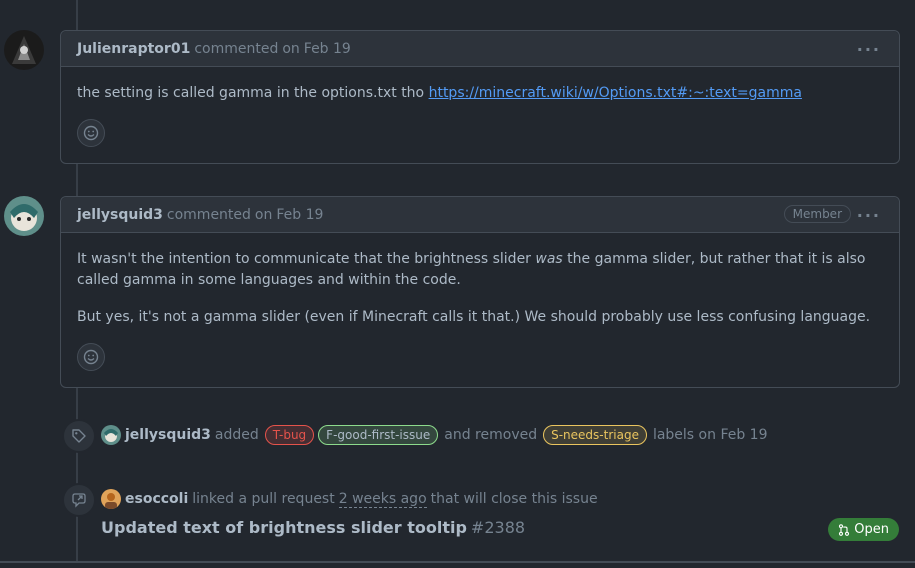 This screenshot has width=915, height=568. What do you see at coordinates (514, 499) in the screenshot?
I see `event-text: that will close this issue` at bounding box center [514, 499].